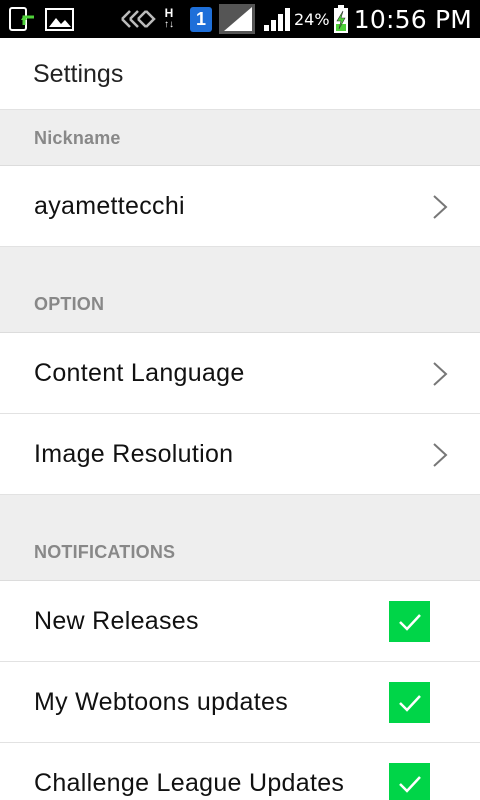 The height and width of the screenshot is (800, 480). What do you see at coordinates (77, 138) in the screenshot?
I see `section-header-label: Nickname` at bounding box center [77, 138].